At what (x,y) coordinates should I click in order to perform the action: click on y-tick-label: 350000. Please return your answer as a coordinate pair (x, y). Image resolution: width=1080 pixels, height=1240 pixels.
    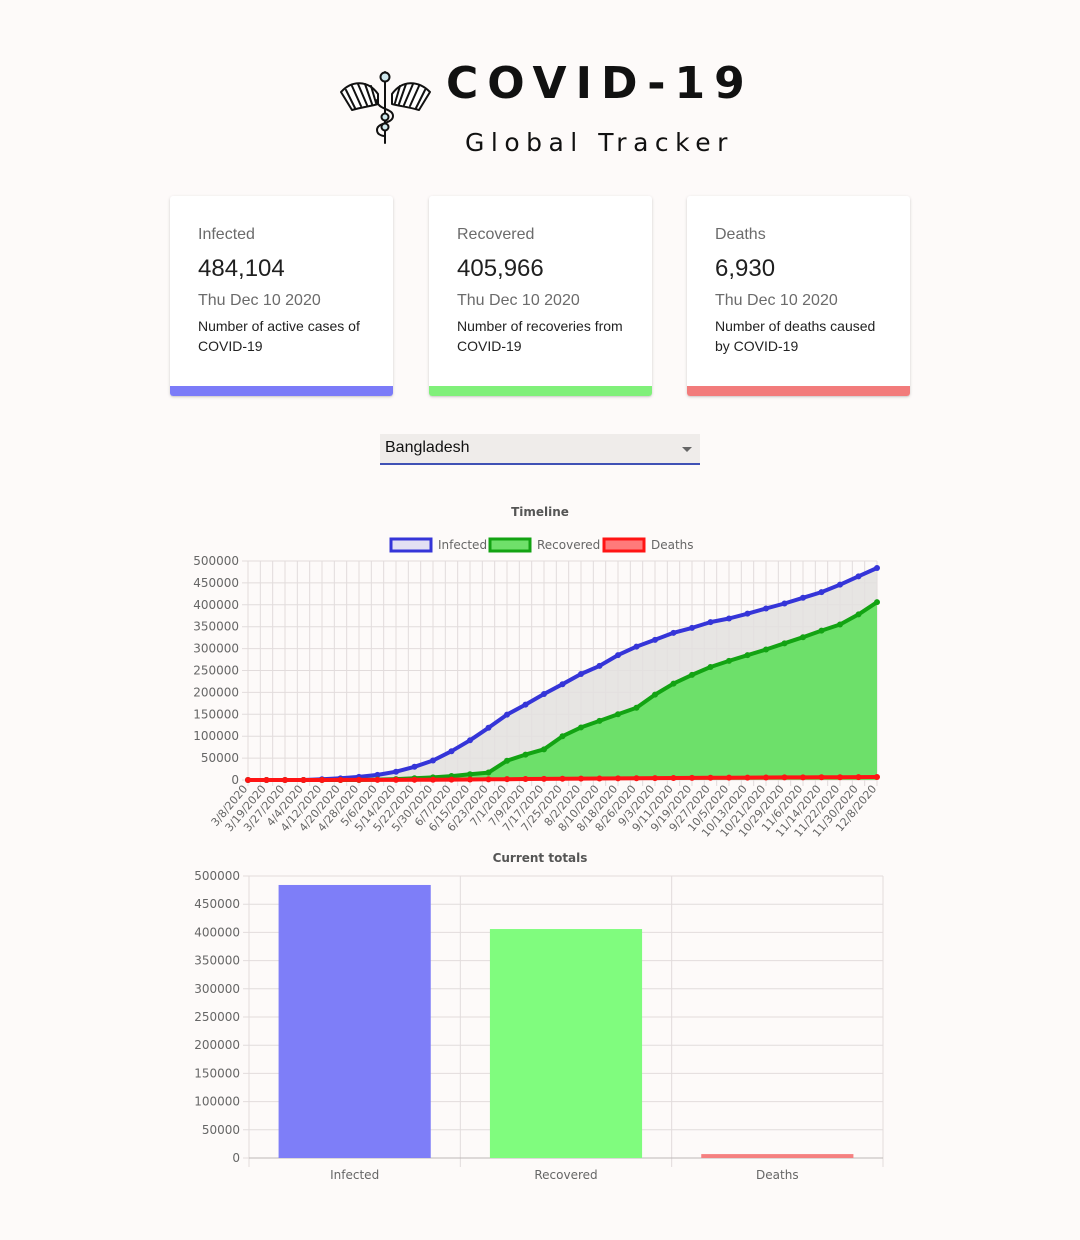
    Looking at the image, I should click on (216, 627).